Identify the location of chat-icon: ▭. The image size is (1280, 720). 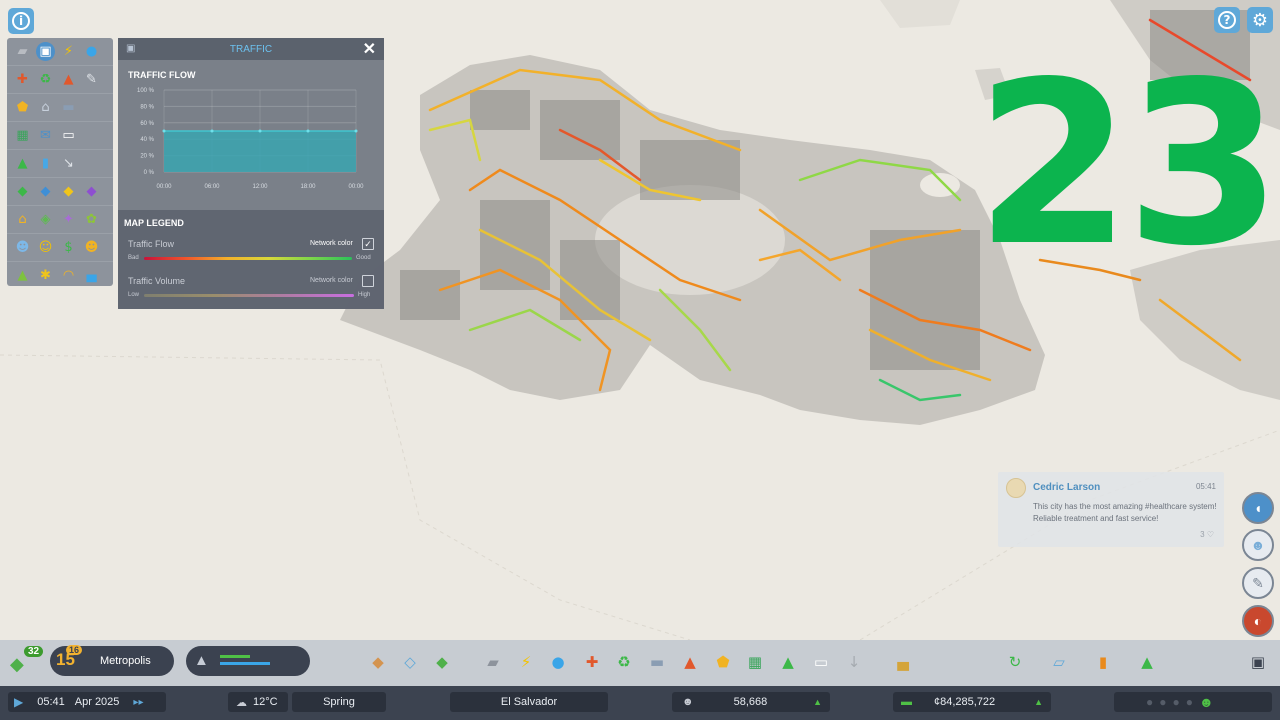
(68, 135).